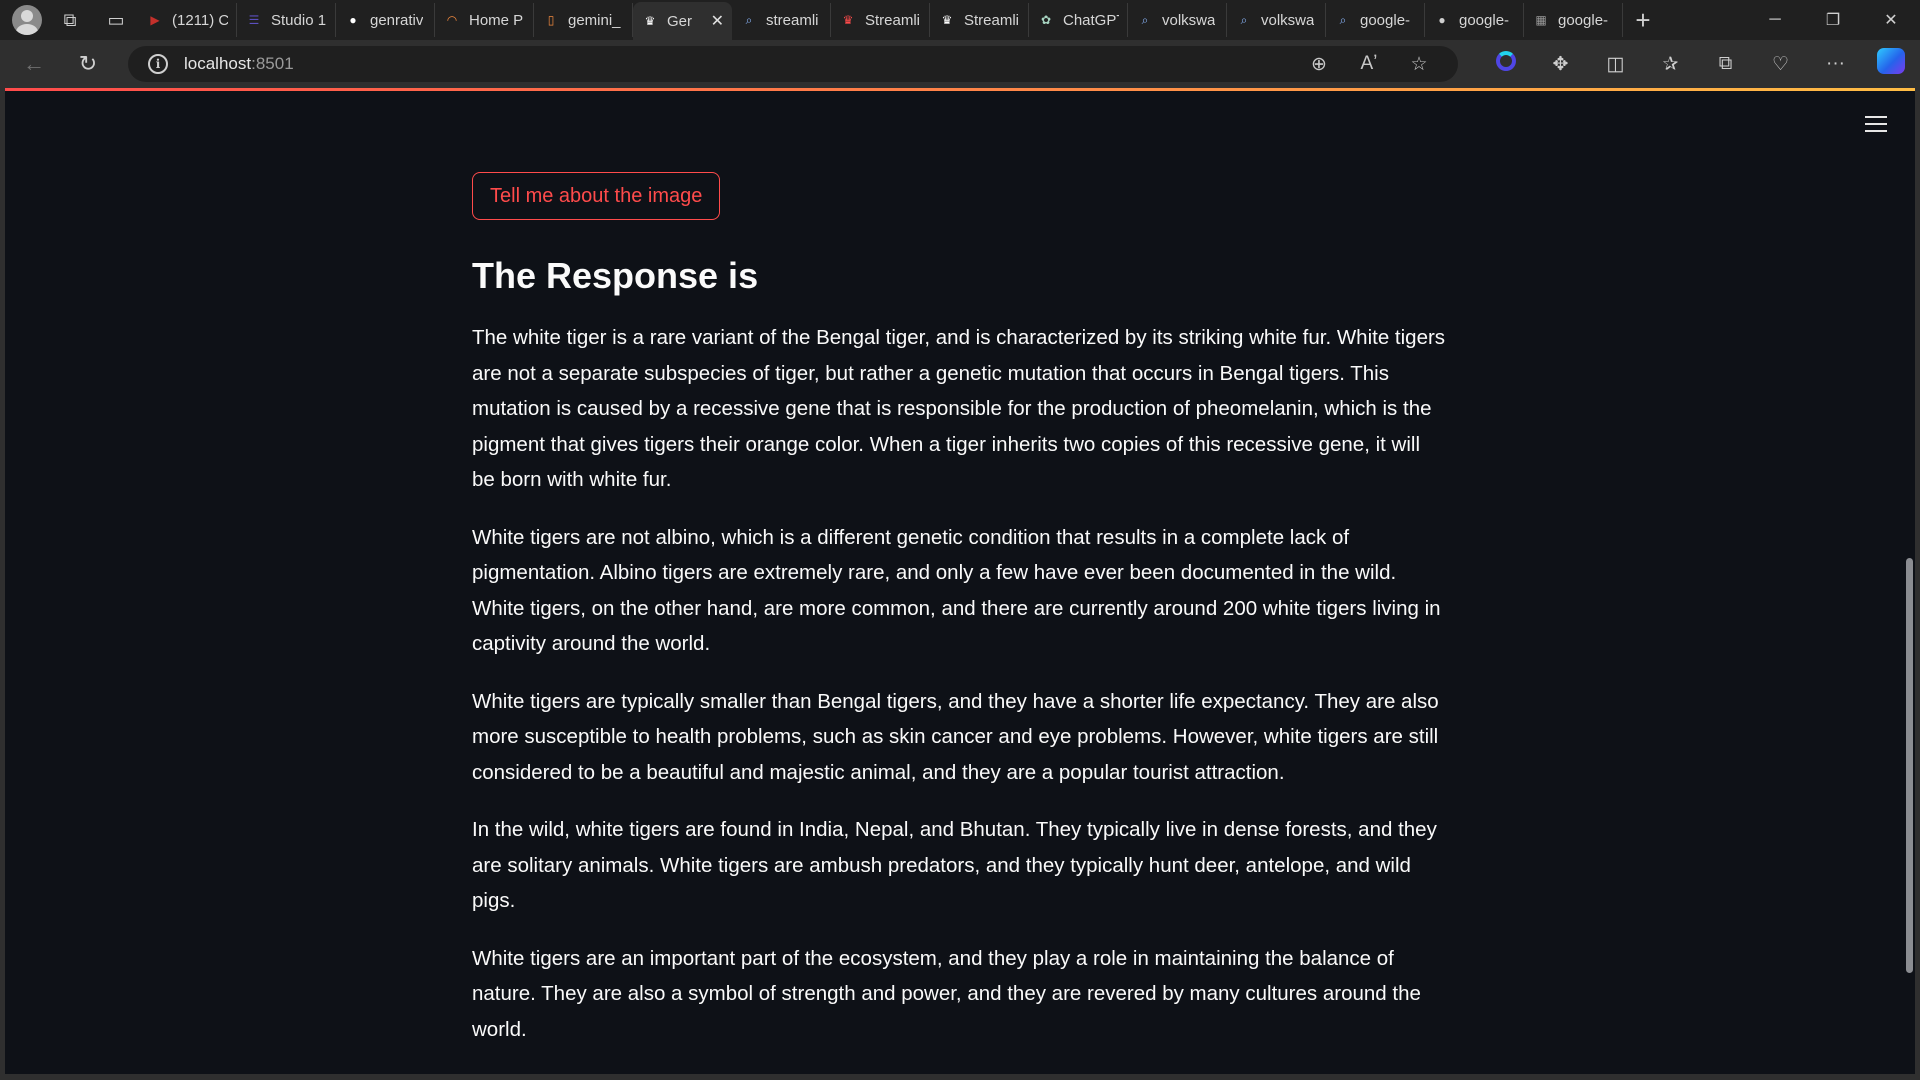  What do you see at coordinates (452, 20) in the screenshot?
I see `loading-icon: ◠` at bounding box center [452, 20].